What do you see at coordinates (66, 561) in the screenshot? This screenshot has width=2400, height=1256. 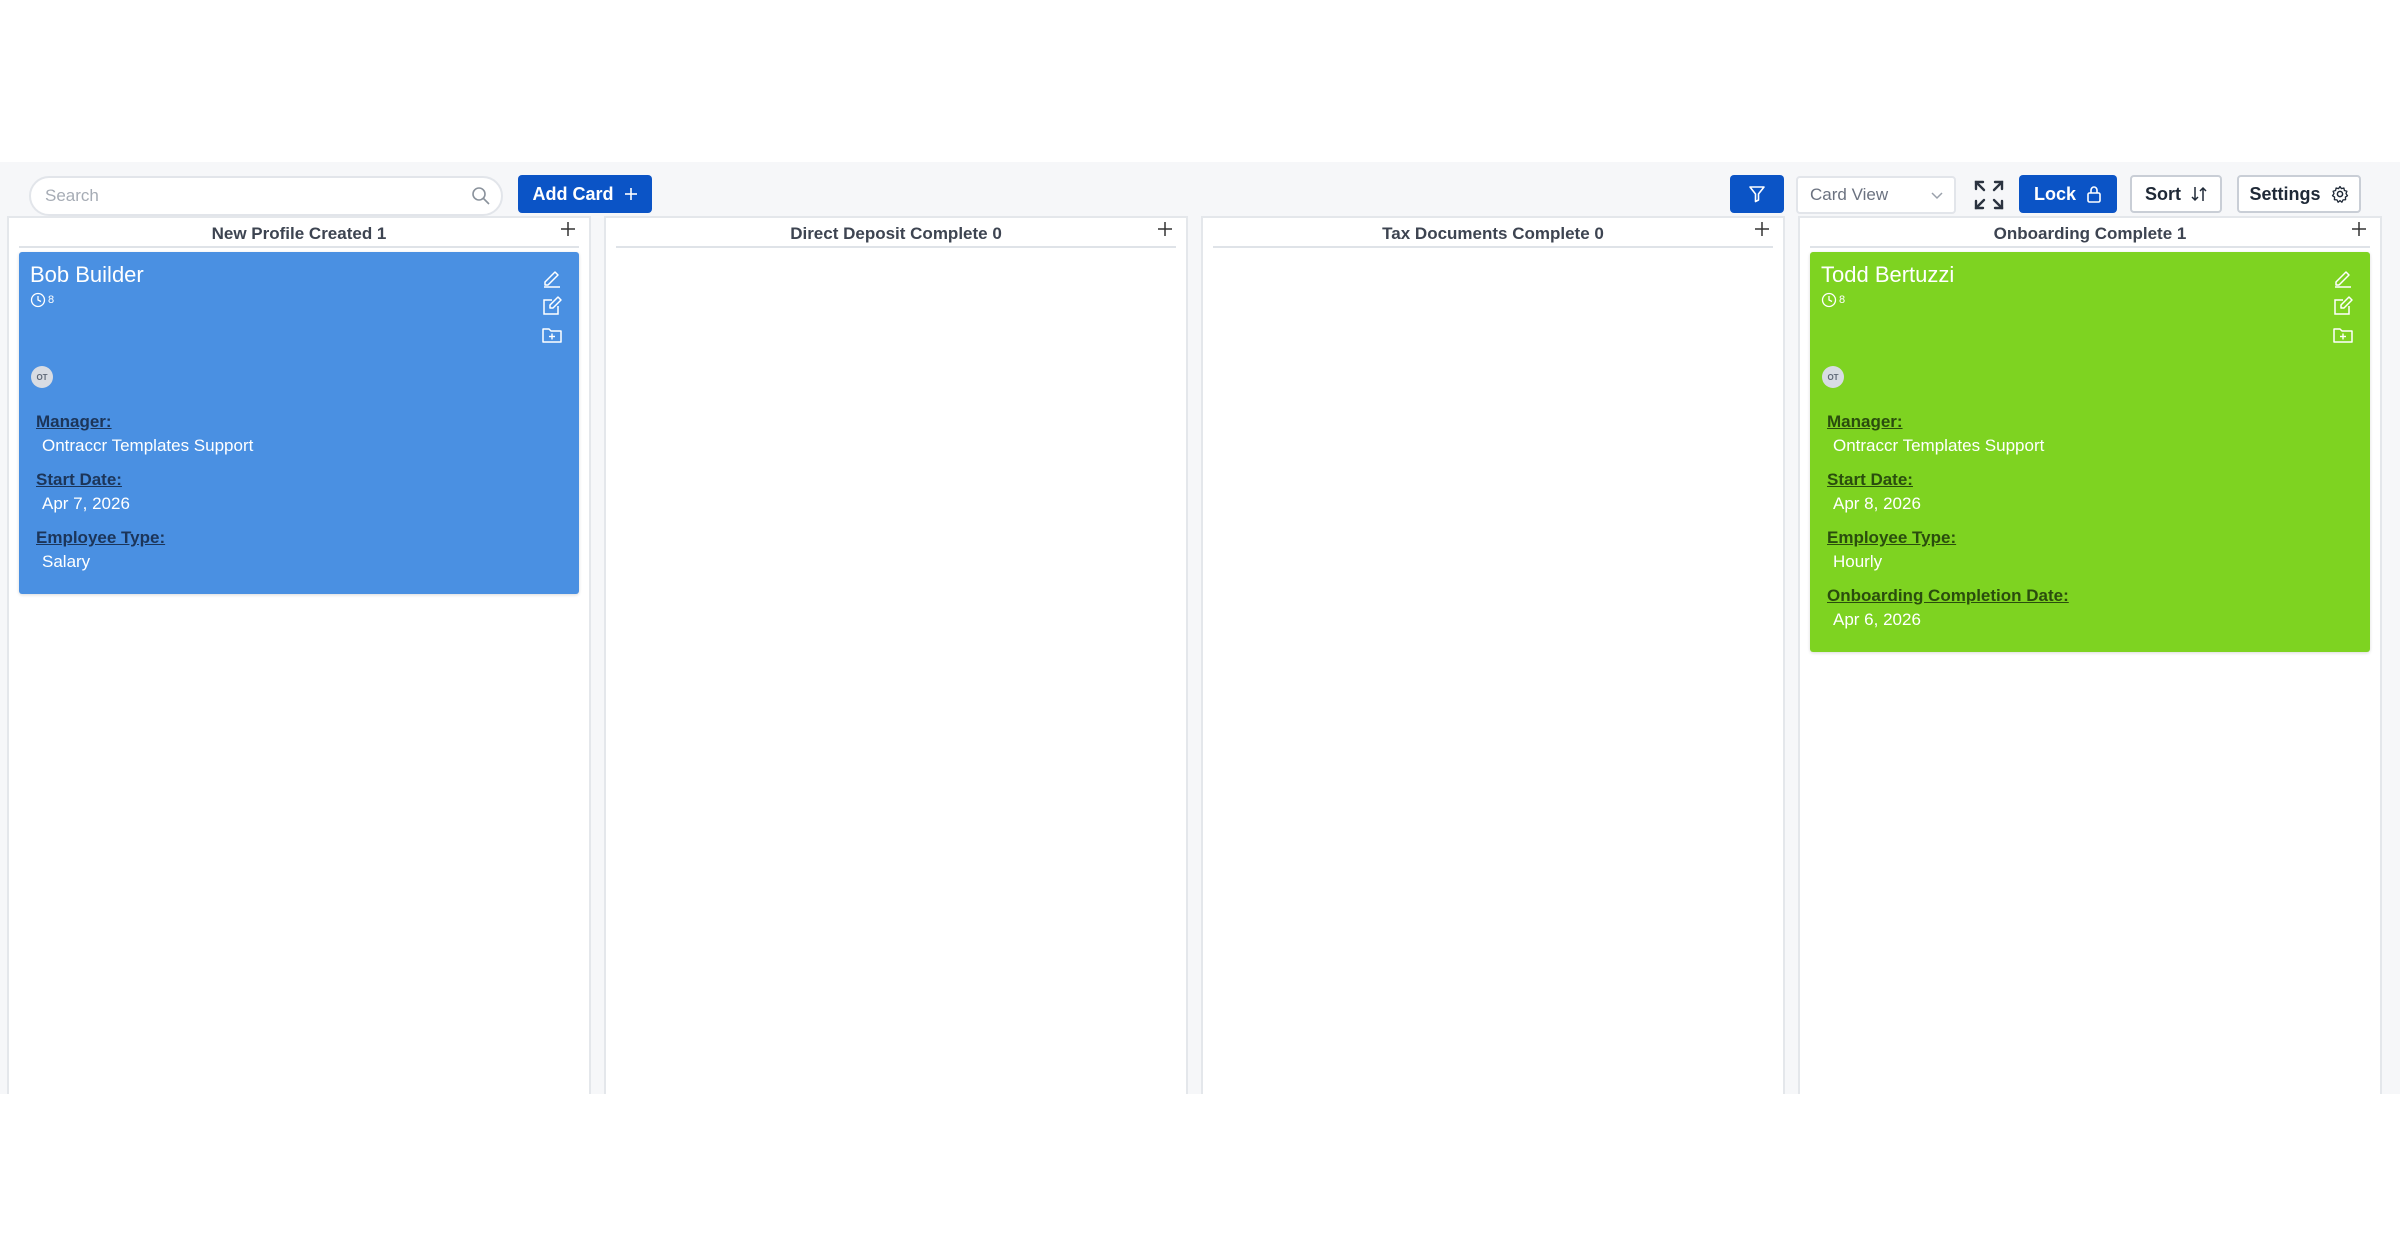 I see `field-value: Salary` at bounding box center [66, 561].